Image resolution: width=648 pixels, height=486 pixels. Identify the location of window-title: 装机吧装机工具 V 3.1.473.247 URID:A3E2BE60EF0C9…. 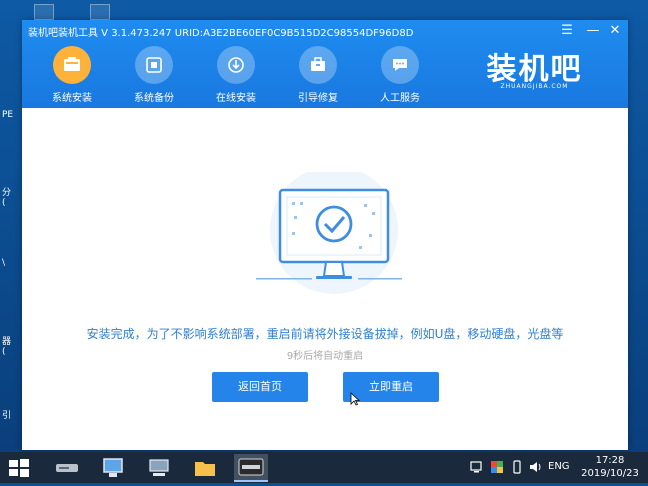
(221, 33).